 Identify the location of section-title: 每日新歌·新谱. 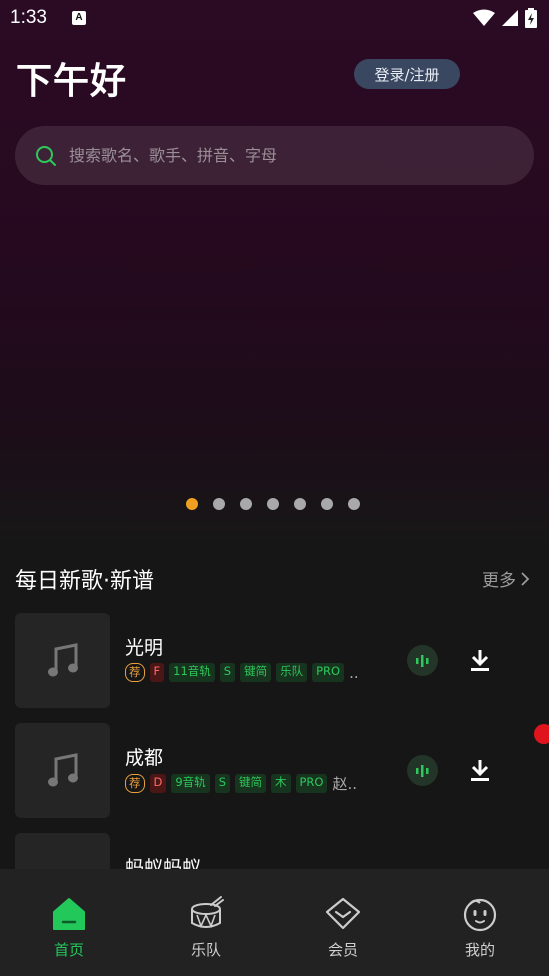
(84, 581).